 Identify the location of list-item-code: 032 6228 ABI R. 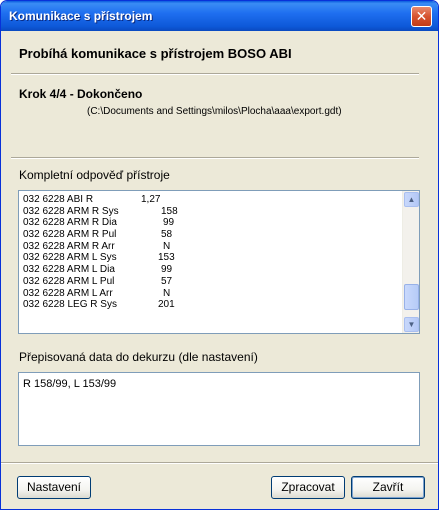
(58, 199).